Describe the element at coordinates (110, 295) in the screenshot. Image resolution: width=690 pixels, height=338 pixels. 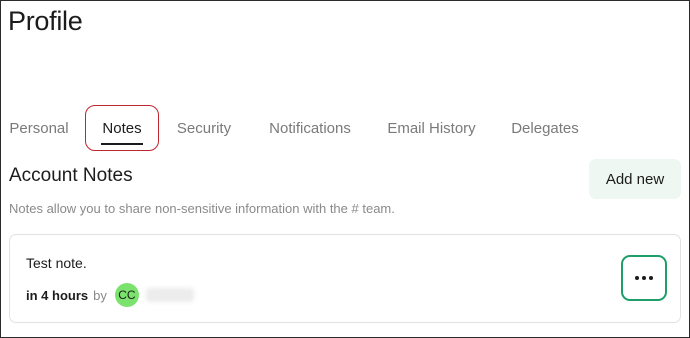
I see `note-meta: in 4 hours by CC` at that location.